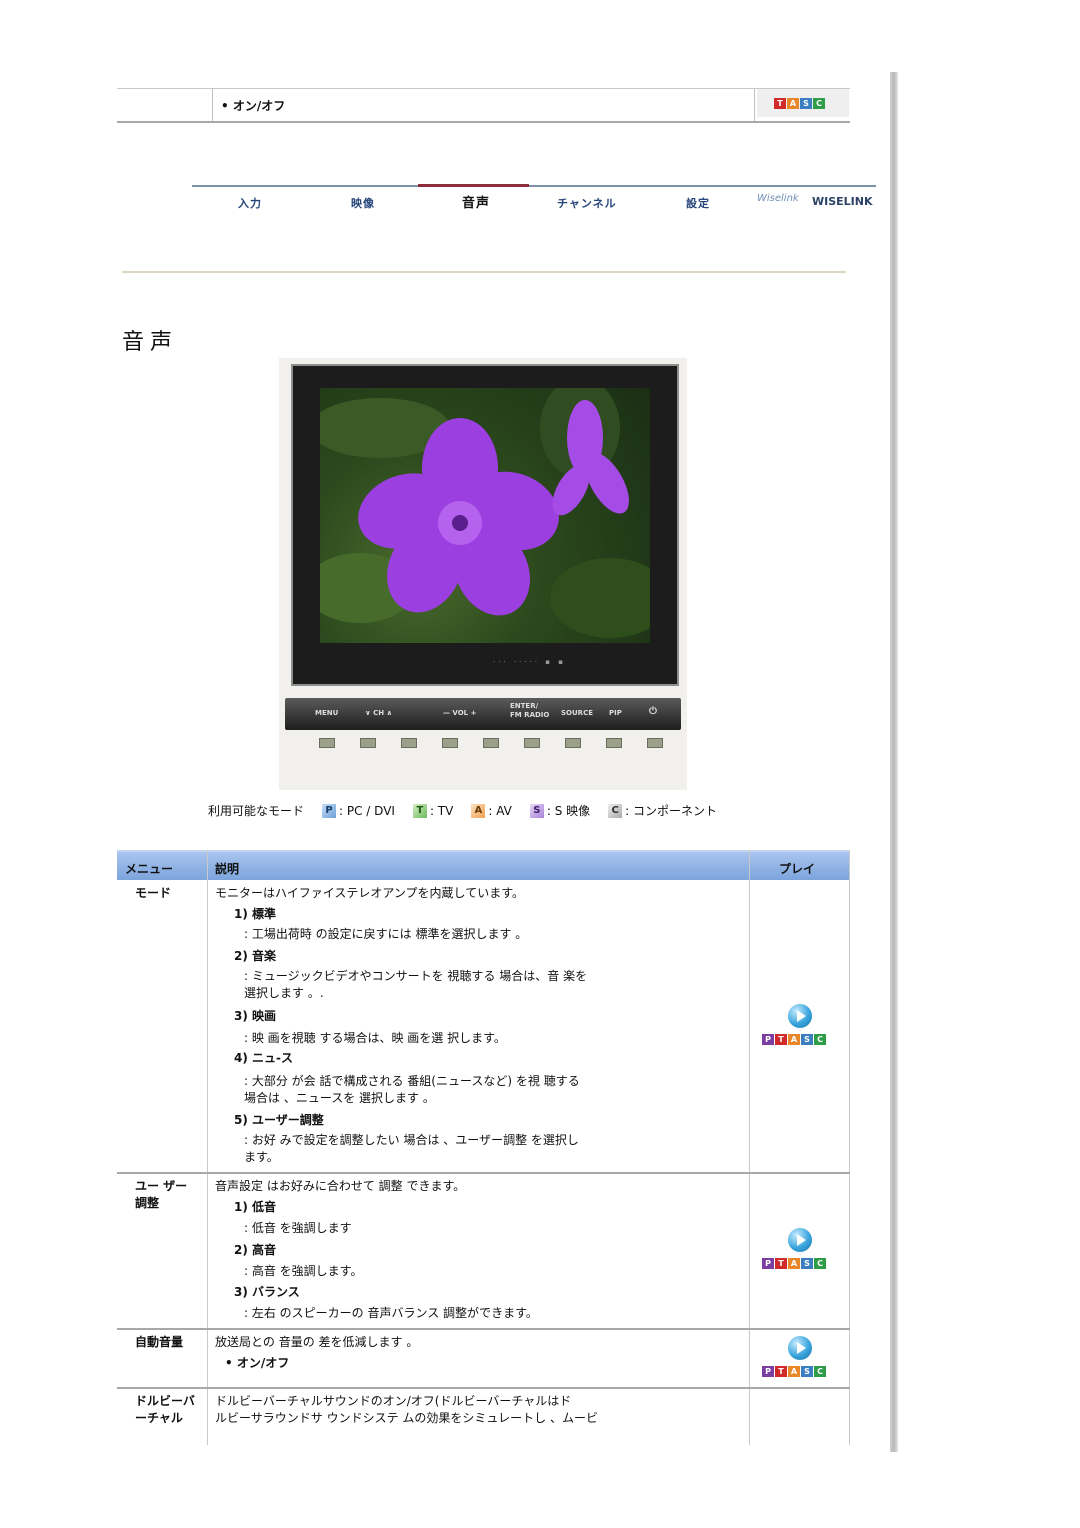  What do you see at coordinates (153, 893) in the screenshot?
I see `row-label-mode: モード` at bounding box center [153, 893].